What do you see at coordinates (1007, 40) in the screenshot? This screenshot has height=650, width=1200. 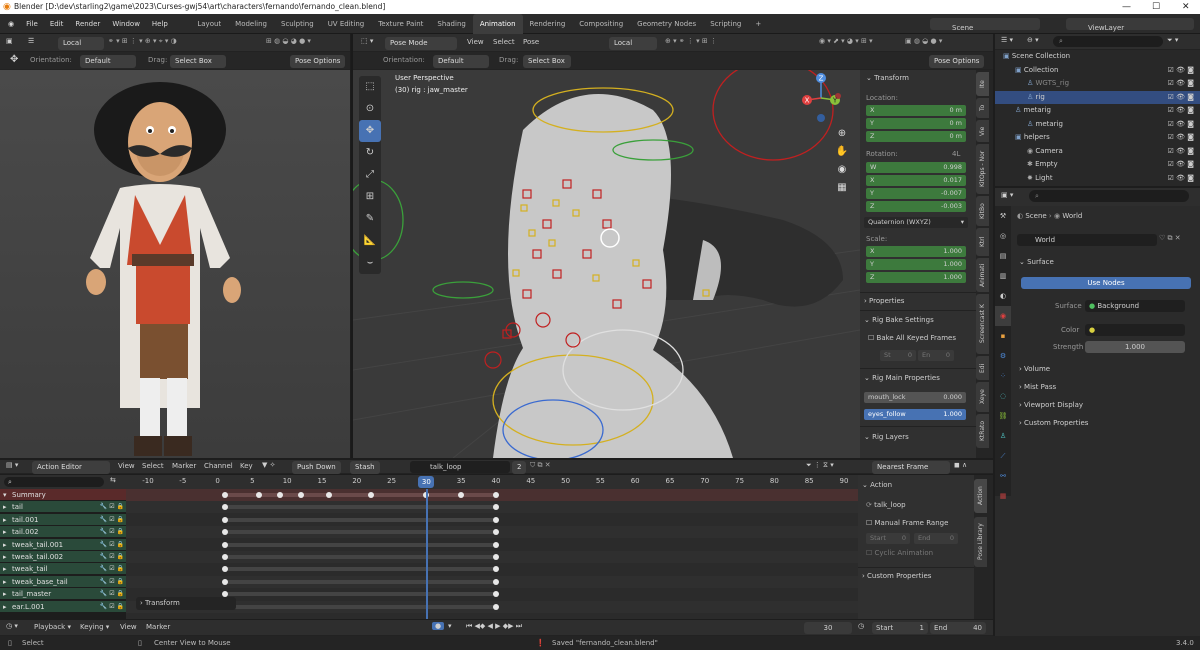 I see `outliner-editor-icon: ☰ ▾` at bounding box center [1007, 40].